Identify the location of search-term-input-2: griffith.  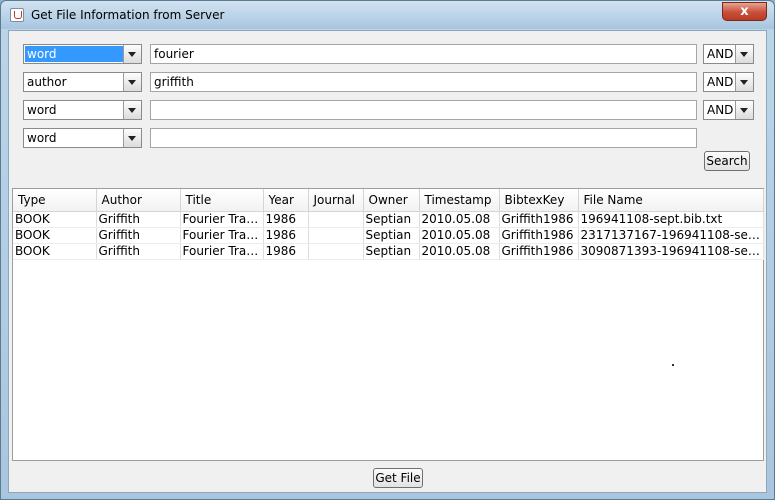
(423, 82).